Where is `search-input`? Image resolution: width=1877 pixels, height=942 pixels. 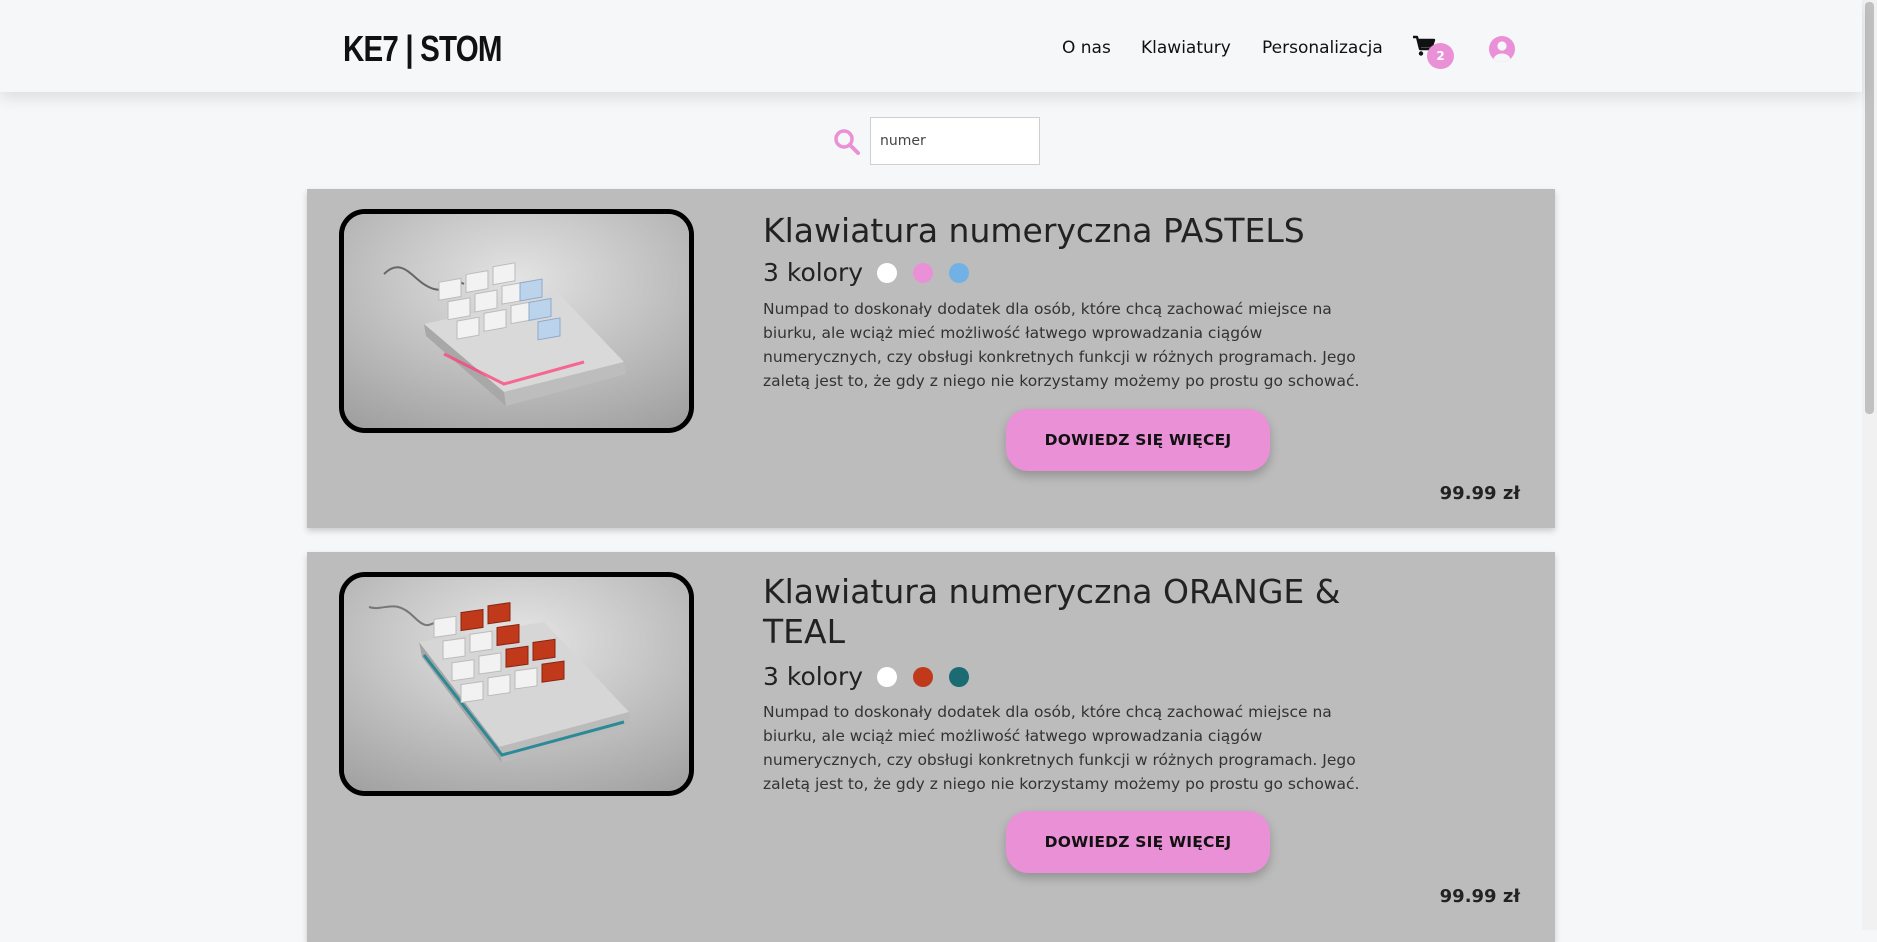 search-input is located at coordinates (955, 141).